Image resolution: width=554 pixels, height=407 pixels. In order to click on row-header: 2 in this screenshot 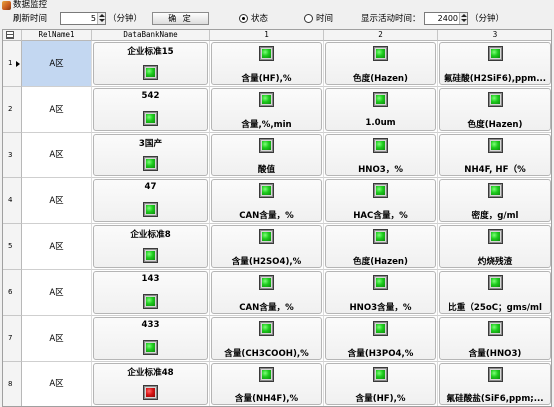, I will do `click(12, 110)`.